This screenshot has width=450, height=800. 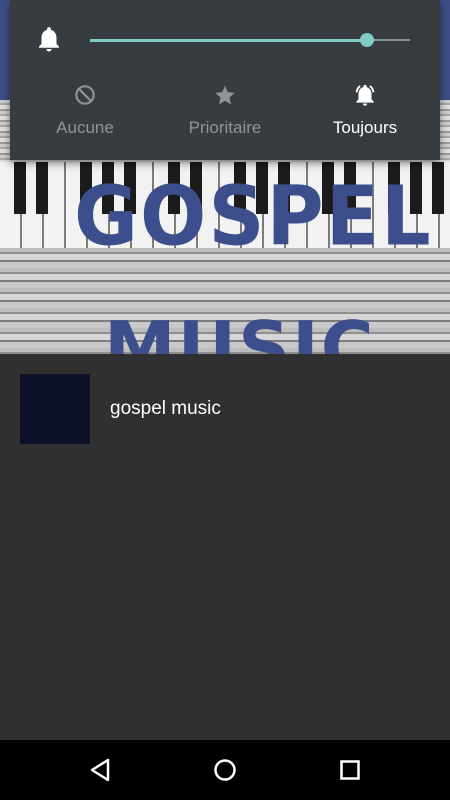 I want to click on mode-toujours: Toujours, so click(x=365, y=110).